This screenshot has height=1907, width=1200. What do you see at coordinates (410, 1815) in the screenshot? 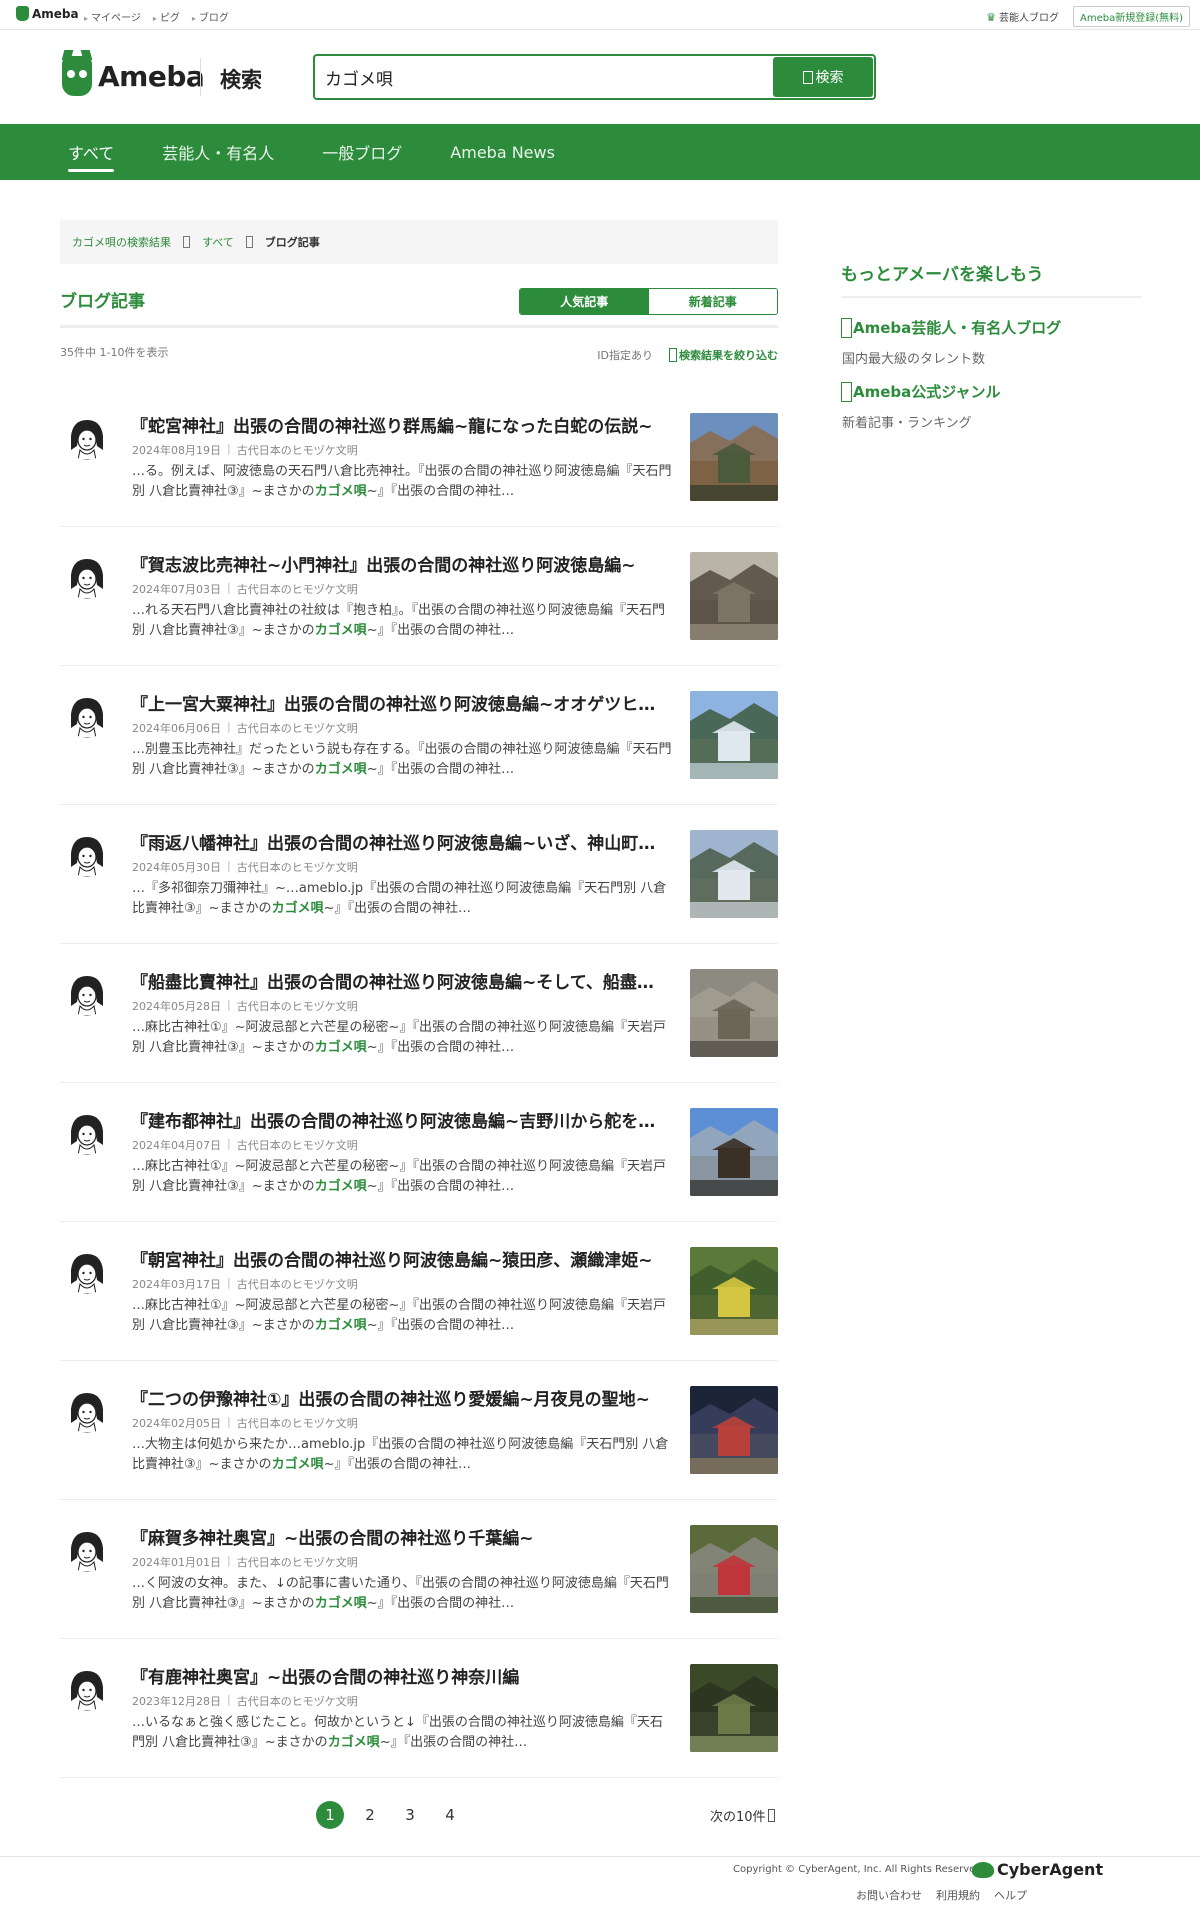
I see `page-3: 3` at bounding box center [410, 1815].